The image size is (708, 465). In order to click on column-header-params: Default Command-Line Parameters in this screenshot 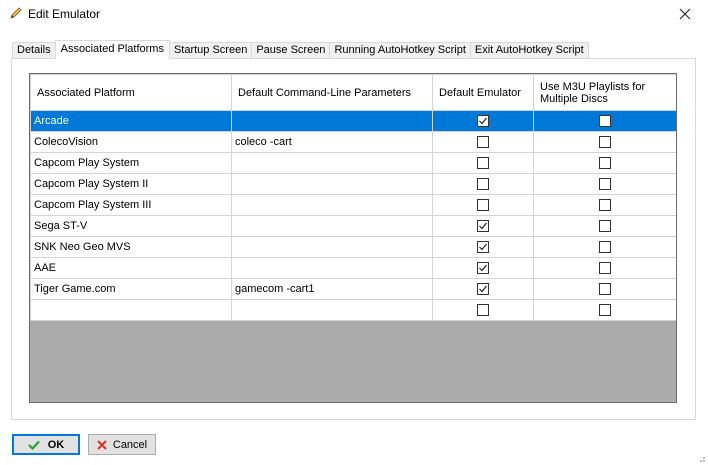, I will do `click(332, 92)`.